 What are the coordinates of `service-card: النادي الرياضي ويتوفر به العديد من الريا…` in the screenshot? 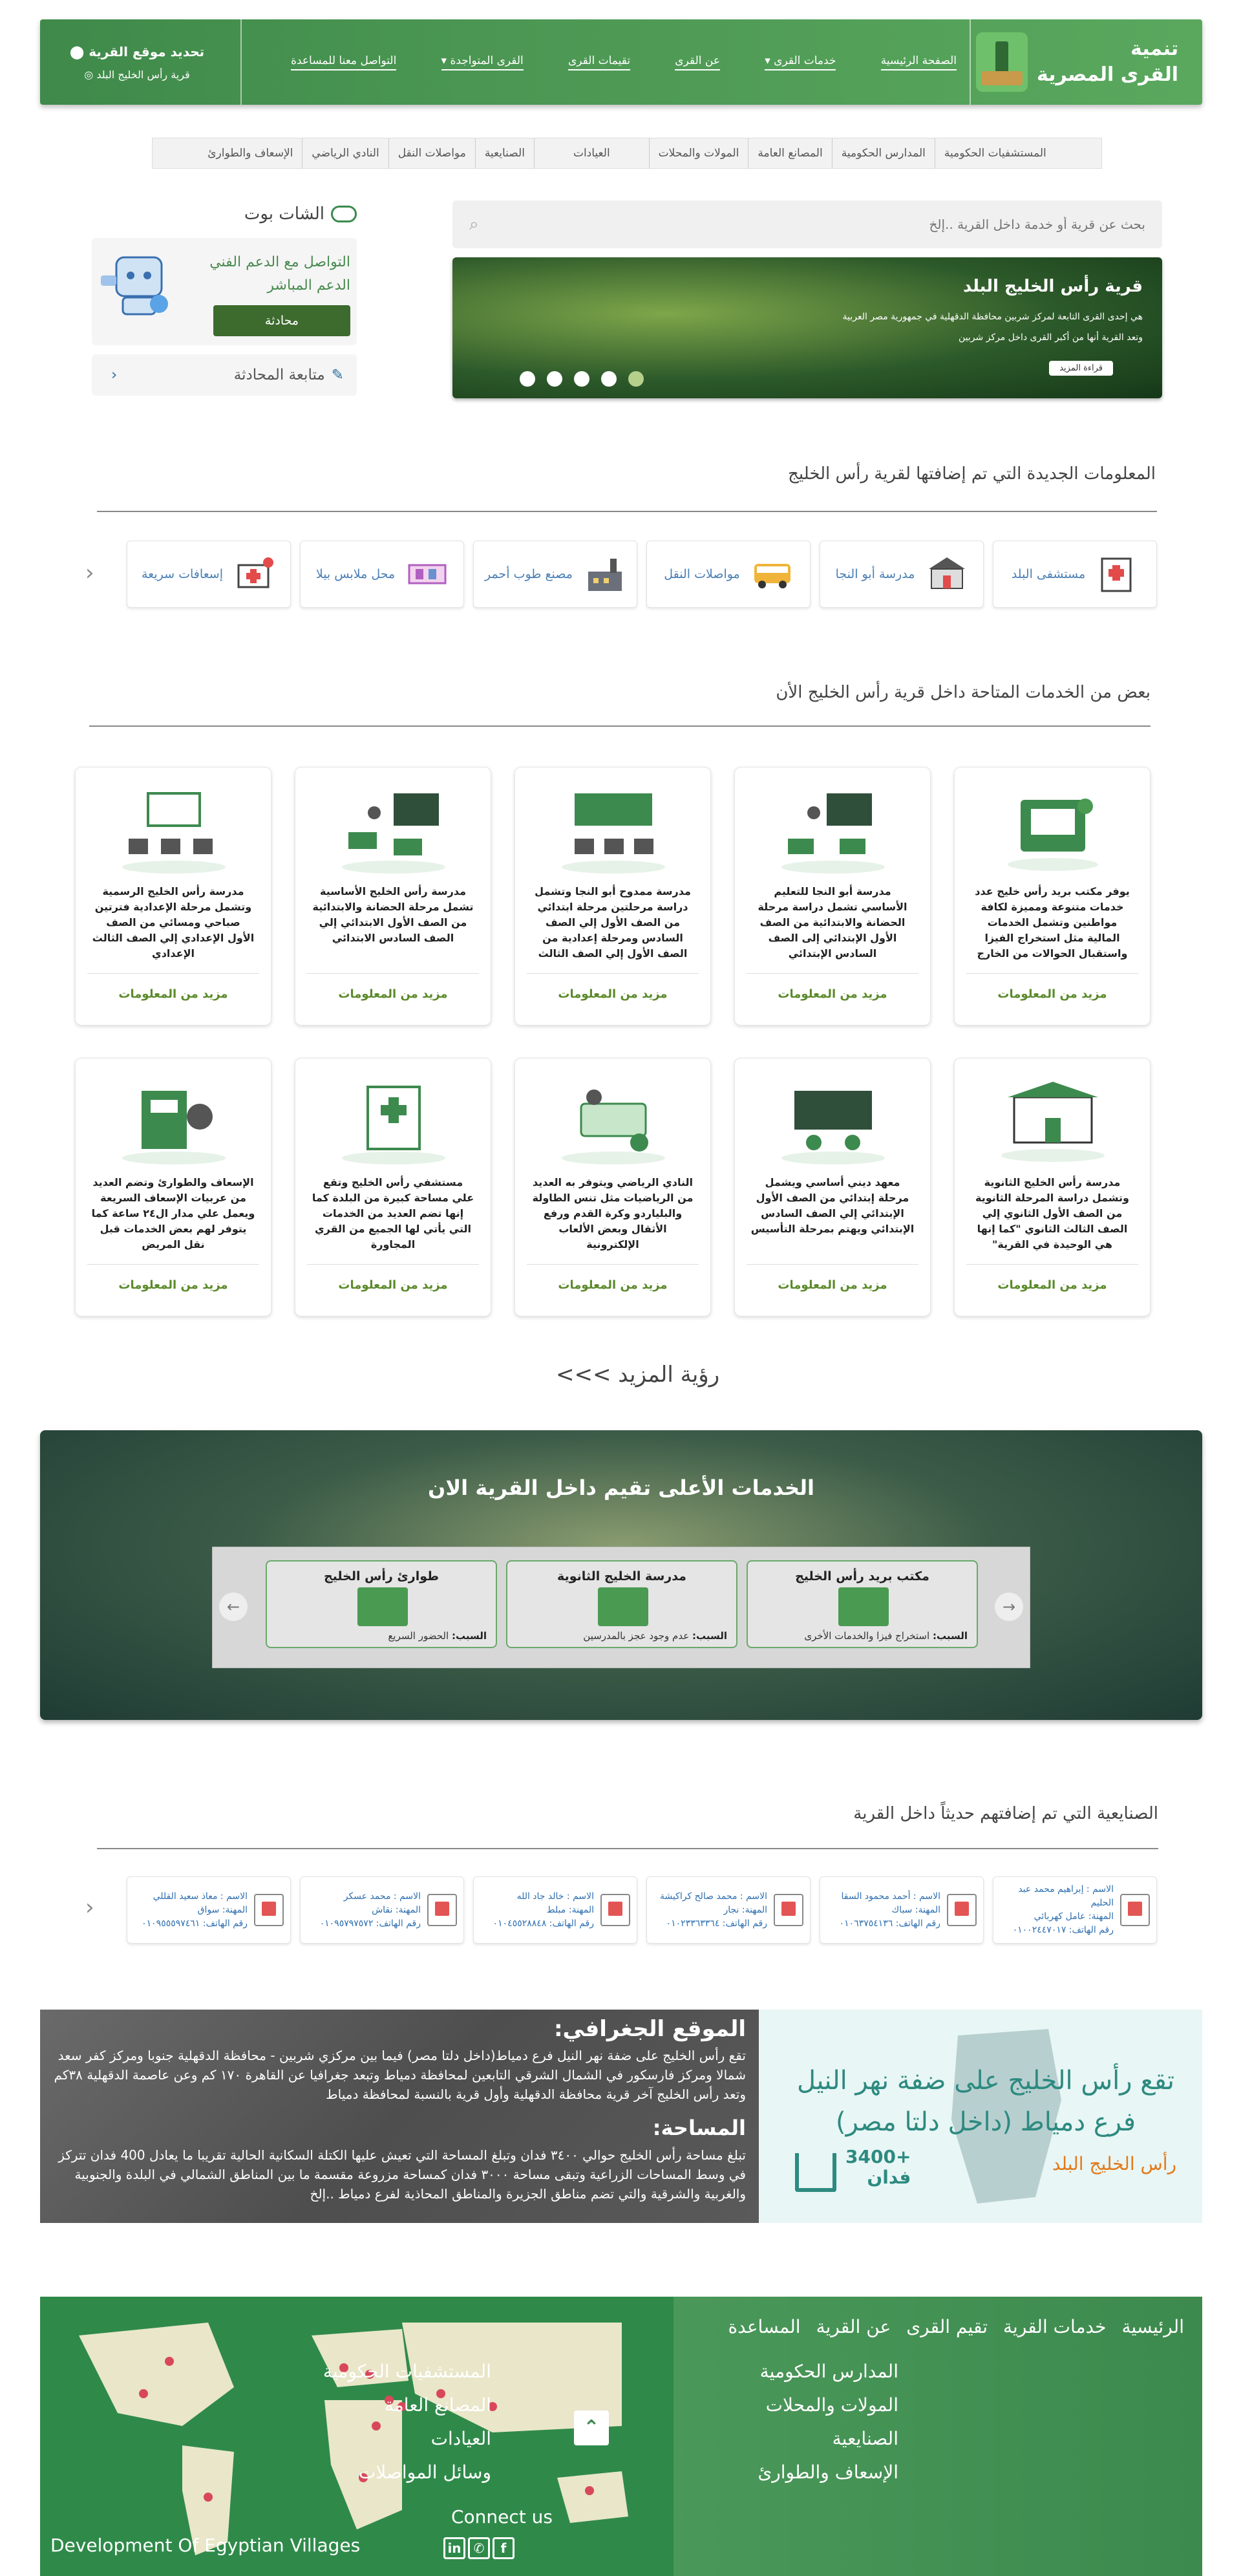 It's located at (612, 1187).